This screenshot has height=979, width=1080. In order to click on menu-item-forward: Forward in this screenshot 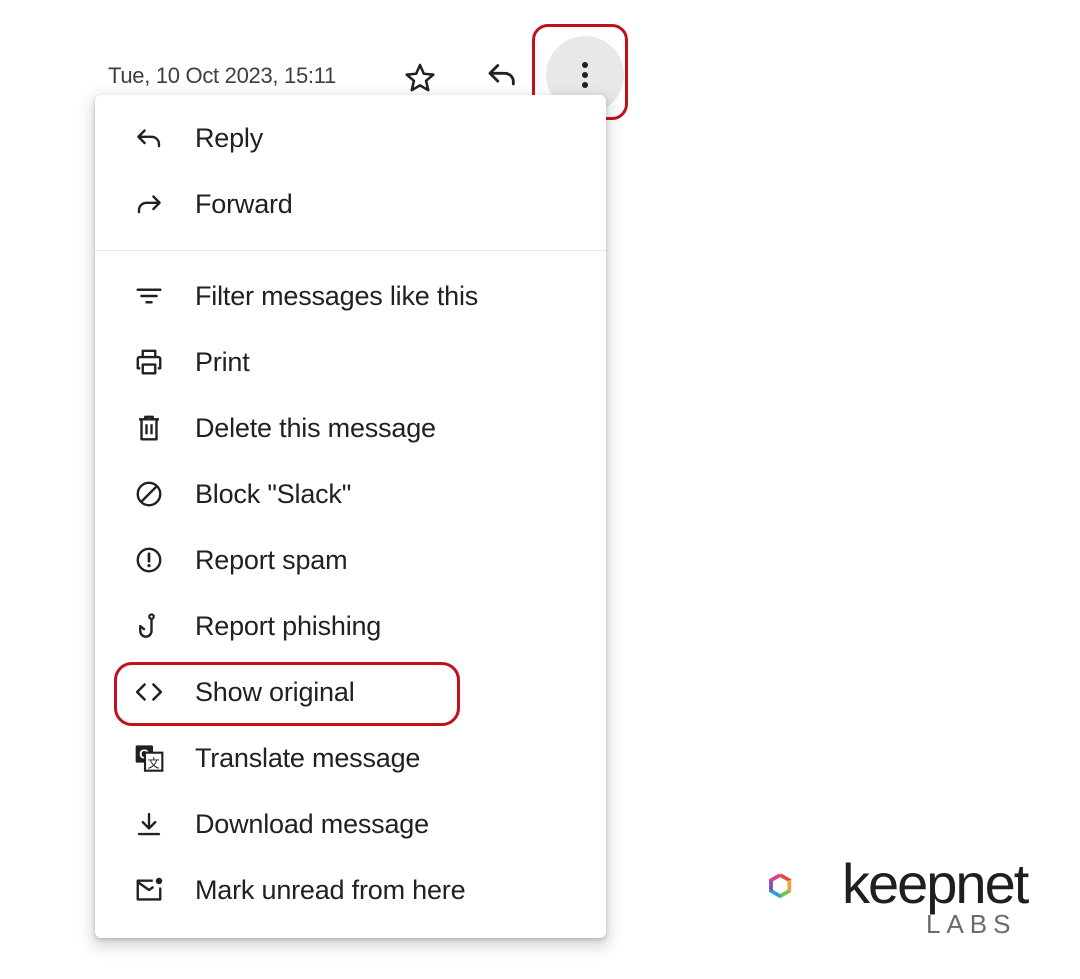, I will do `click(350, 204)`.